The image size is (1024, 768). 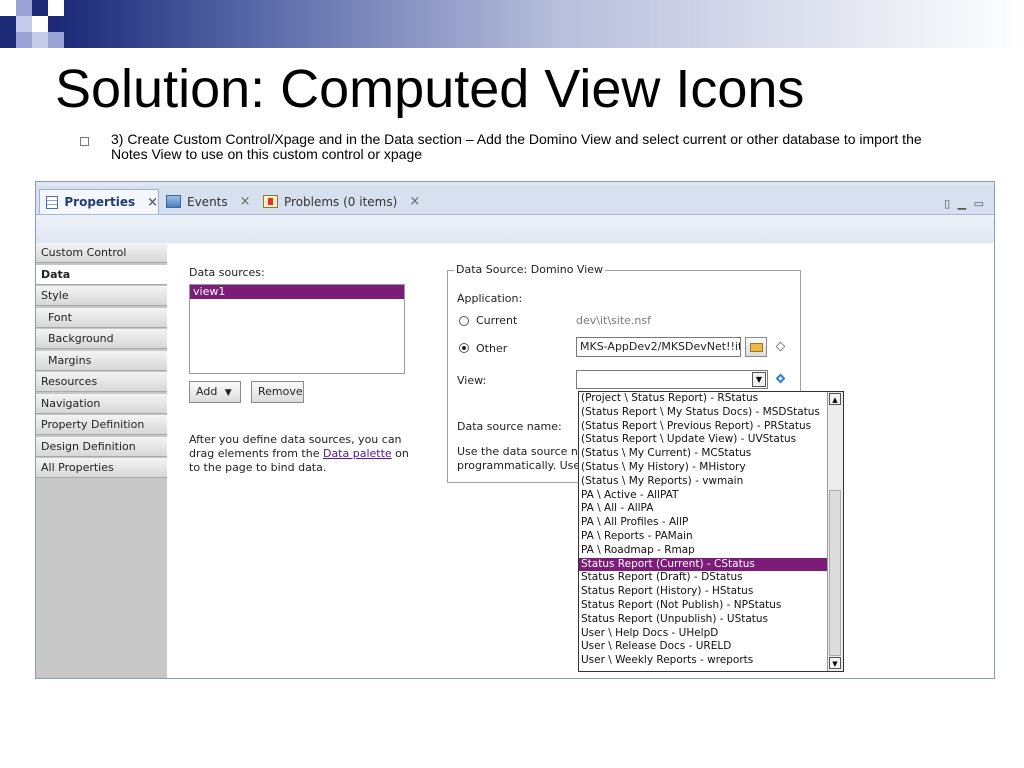 I want to click on problems-icon, so click(x=270, y=201).